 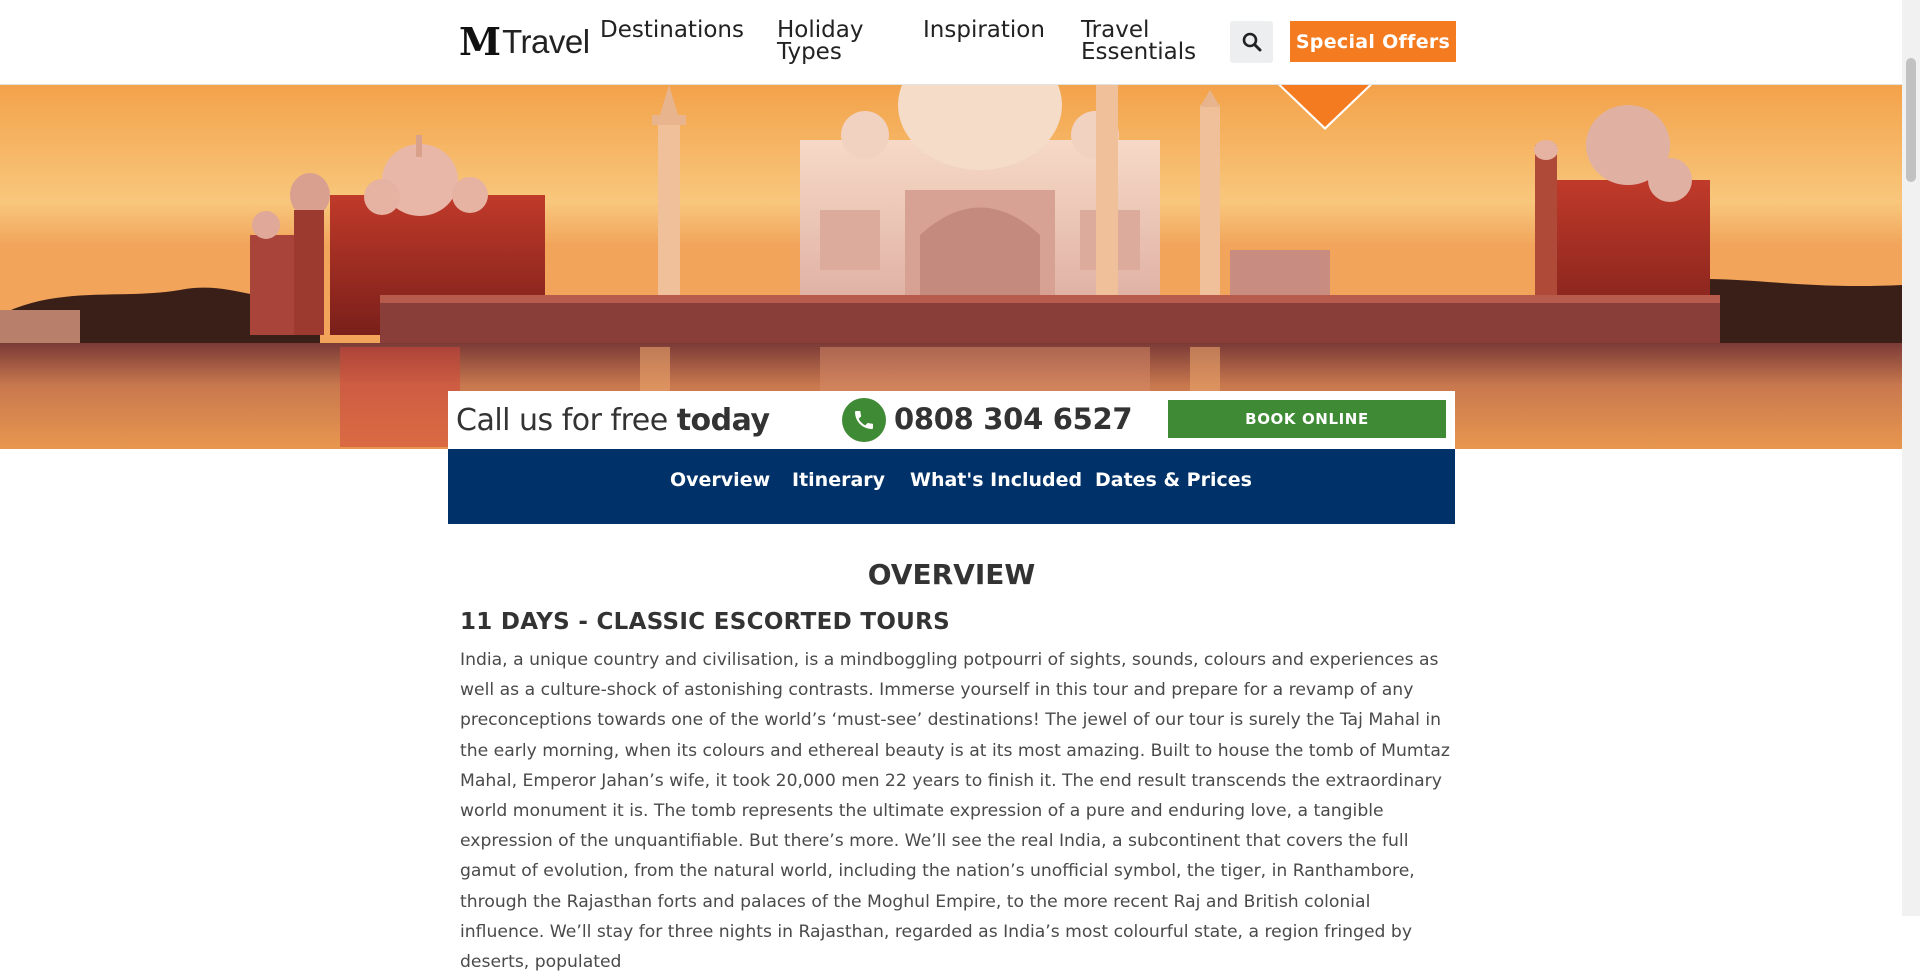 I want to click on phone-handset-glyph, so click(x=864, y=420).